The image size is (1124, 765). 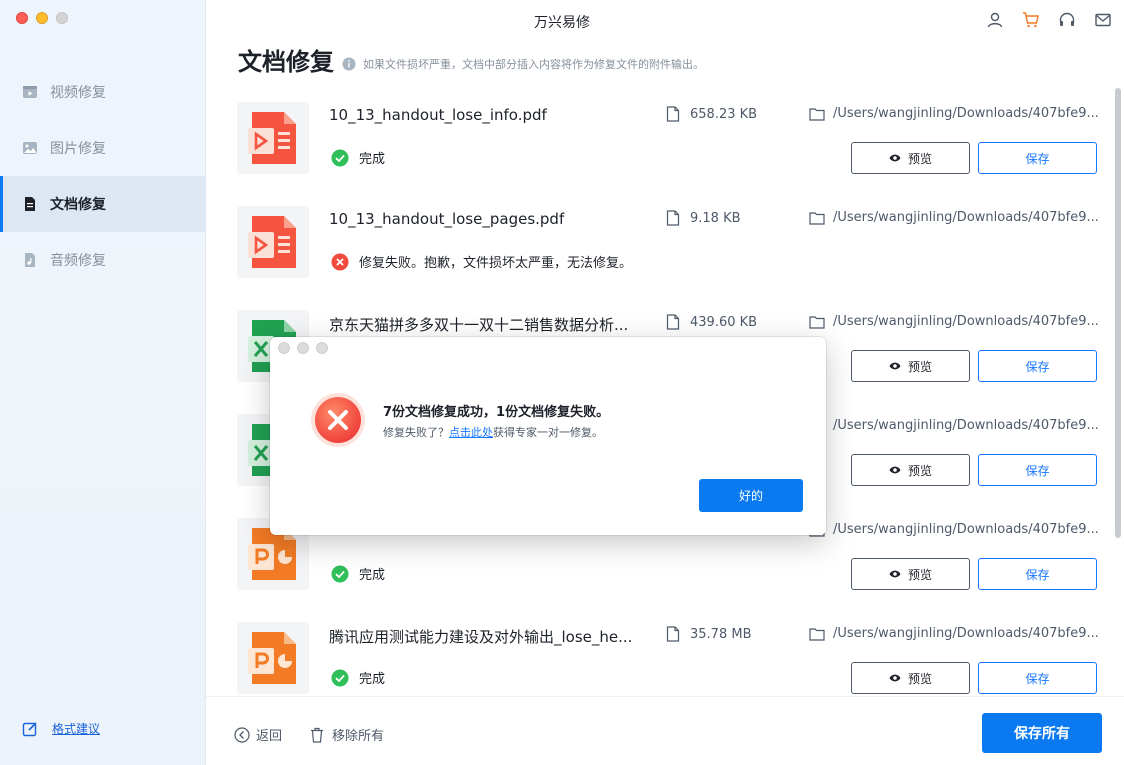 What do you see at coordinates (338, 420) in the screenshot?
I see `error-x-icon` at bounding box center [338, 420].